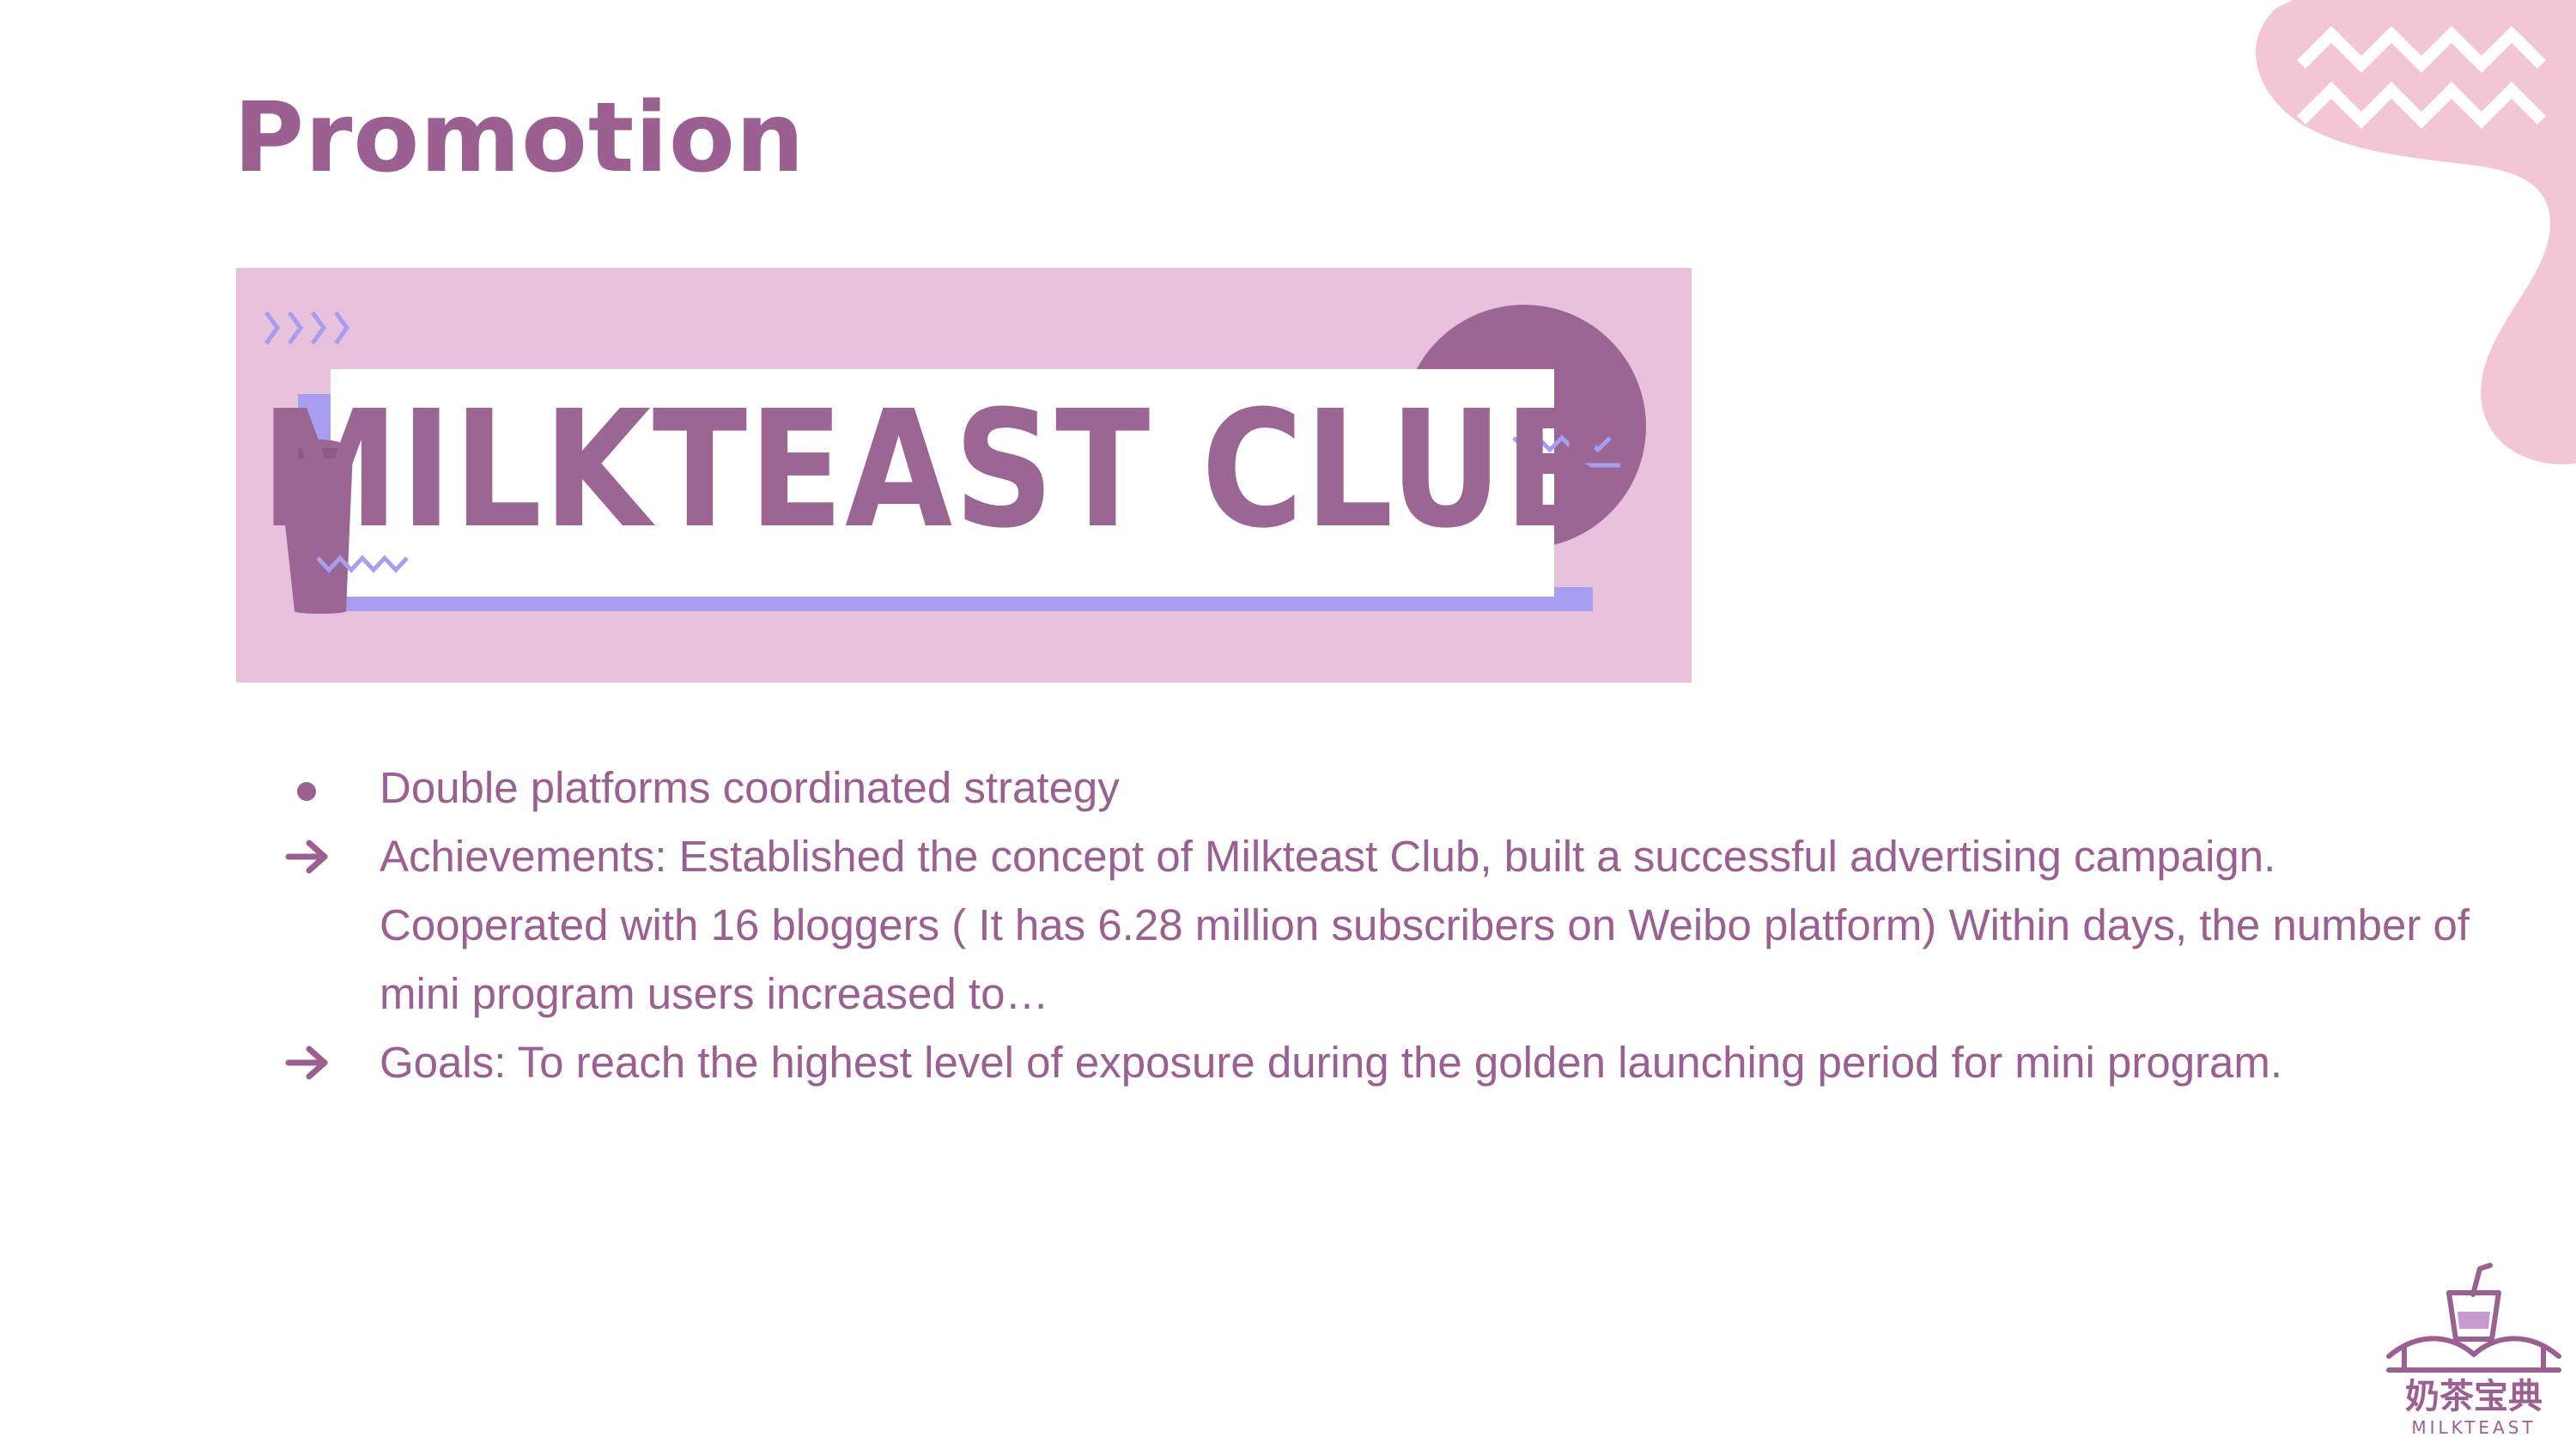 The width and height of the screenshot is (2576, 1449). I want to click on banner-title: MILKTEAST CLUB, so click(936, 469).